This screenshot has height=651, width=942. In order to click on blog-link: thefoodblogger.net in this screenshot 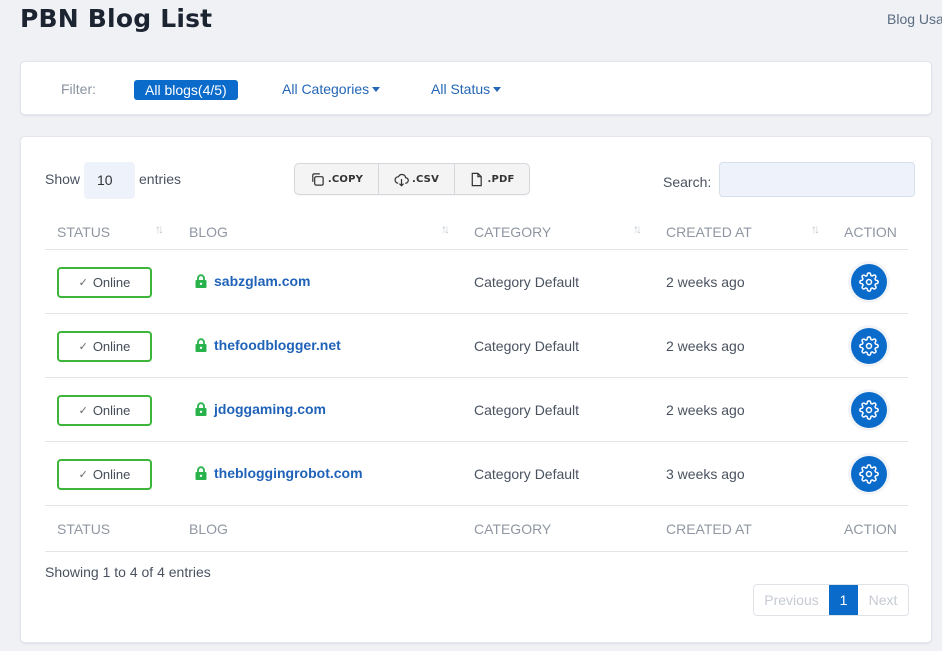, I will do `click(277, 345)`.